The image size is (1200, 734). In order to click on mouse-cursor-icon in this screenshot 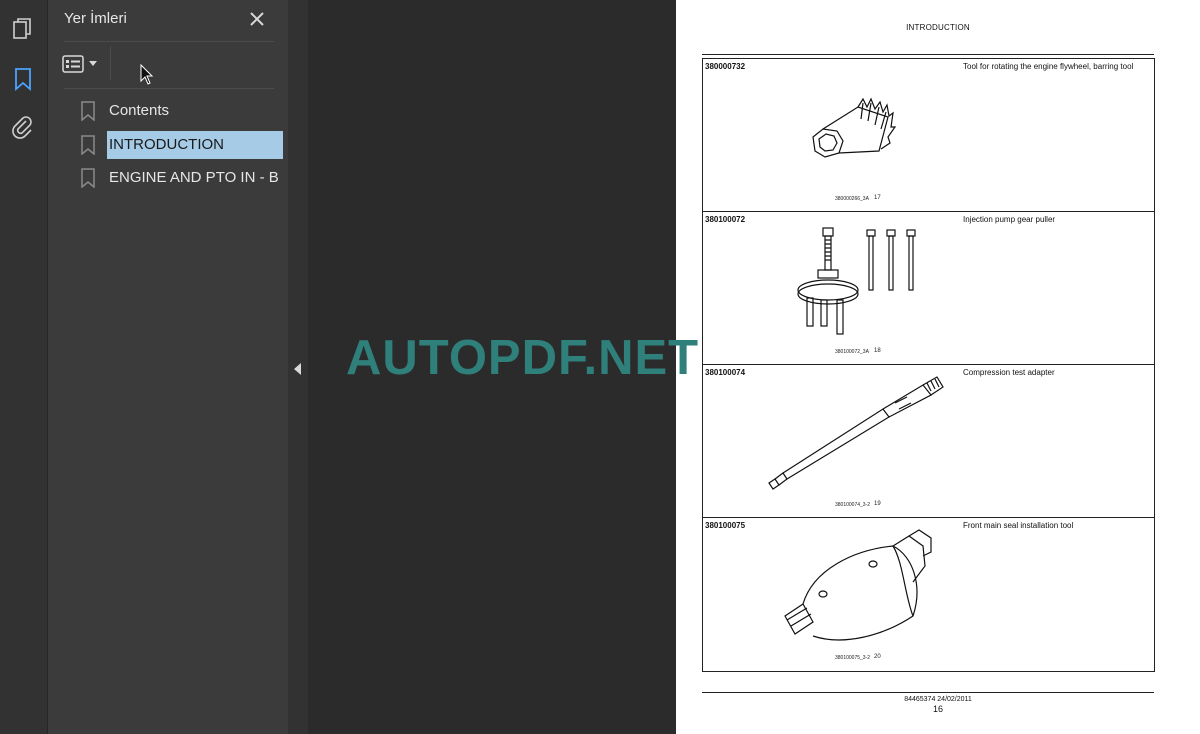, I will do `click(147, 74)`.